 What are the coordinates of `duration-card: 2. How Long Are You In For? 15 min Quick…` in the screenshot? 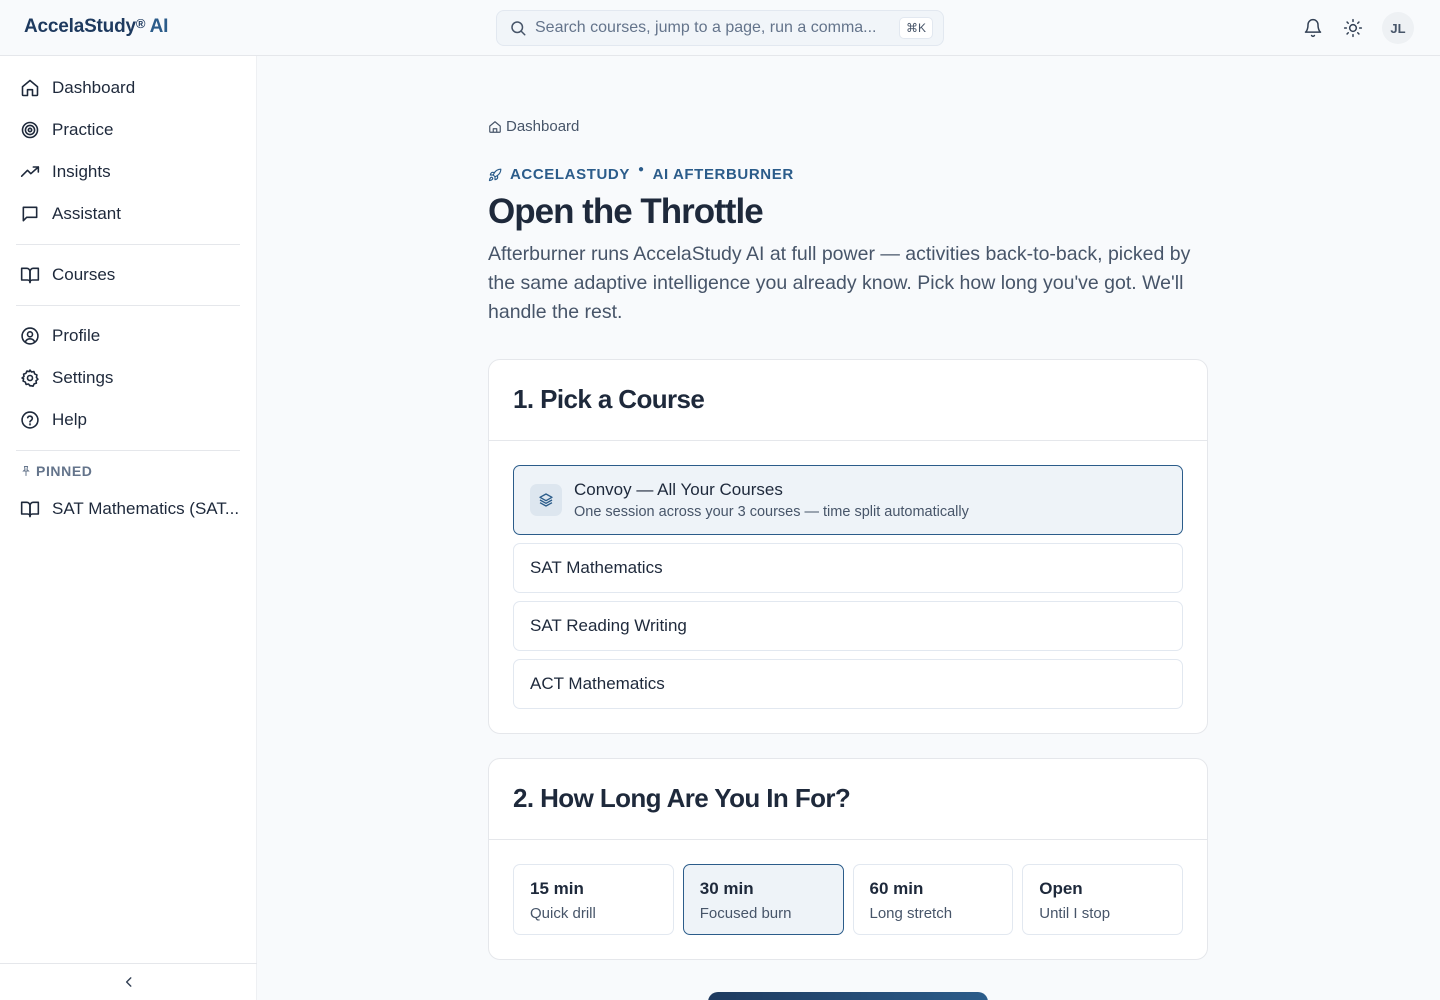 It's located at (848, 859).